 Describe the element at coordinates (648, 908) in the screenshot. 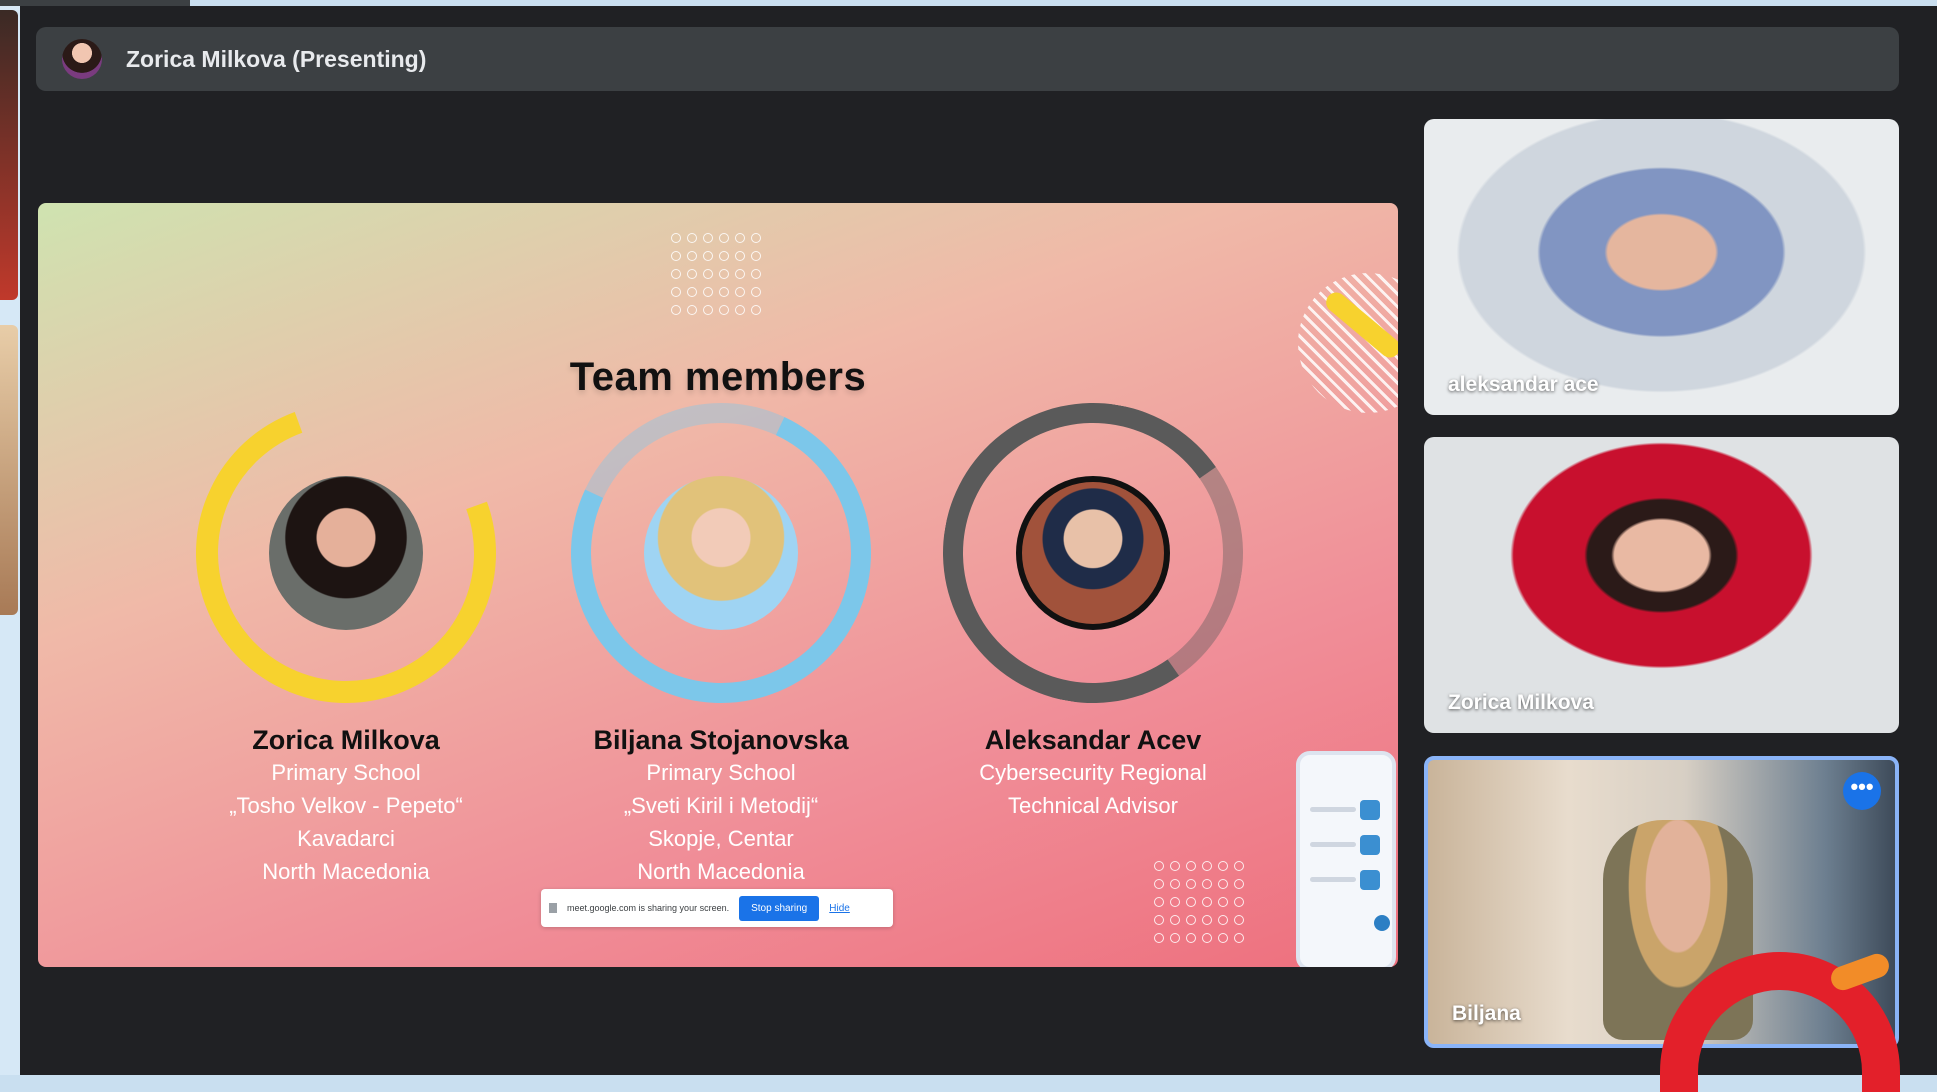

I see `share-message: meet.google.com is sharing your screen.` at that location.